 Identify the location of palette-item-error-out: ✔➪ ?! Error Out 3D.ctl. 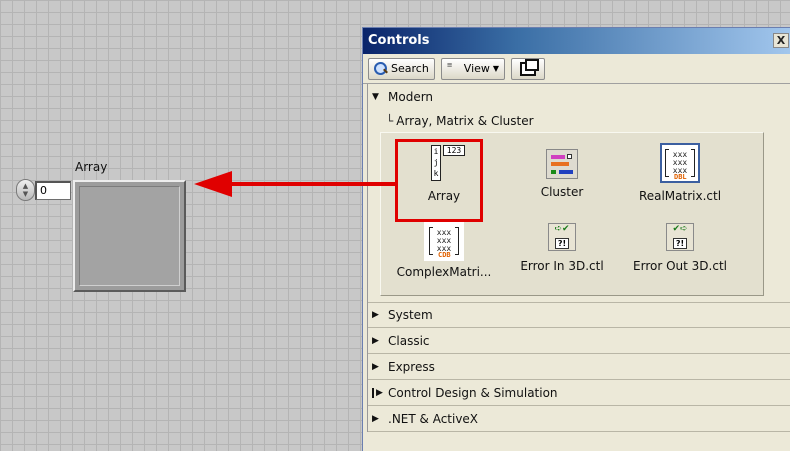
(680, 259).